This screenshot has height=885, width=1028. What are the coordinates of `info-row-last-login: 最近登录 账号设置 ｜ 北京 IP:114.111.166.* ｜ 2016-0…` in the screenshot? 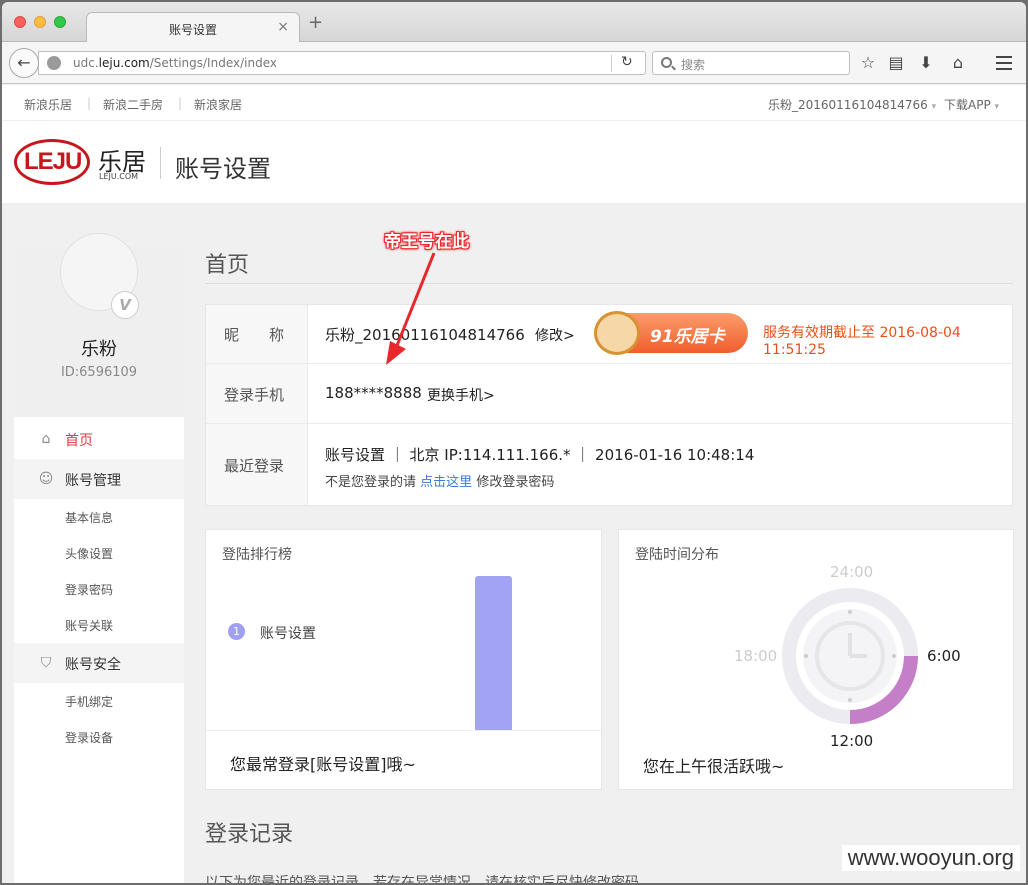 It's located at (609, 464).